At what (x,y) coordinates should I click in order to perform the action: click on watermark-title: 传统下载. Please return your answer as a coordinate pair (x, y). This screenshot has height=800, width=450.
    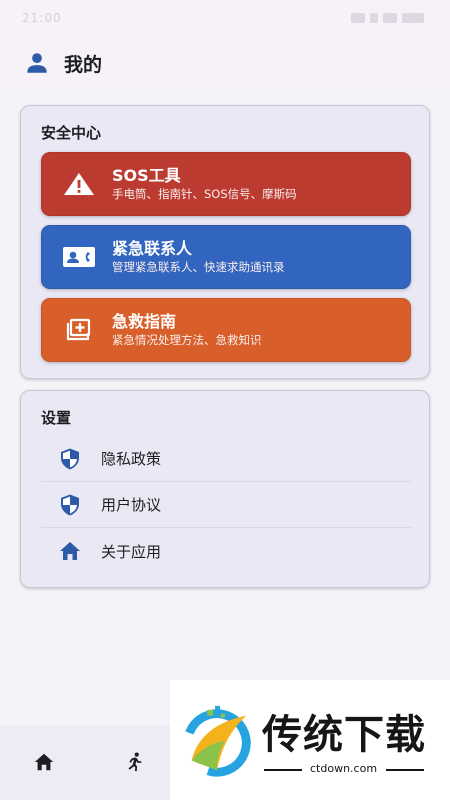
    Looking at the image, I should click on (344, 735).